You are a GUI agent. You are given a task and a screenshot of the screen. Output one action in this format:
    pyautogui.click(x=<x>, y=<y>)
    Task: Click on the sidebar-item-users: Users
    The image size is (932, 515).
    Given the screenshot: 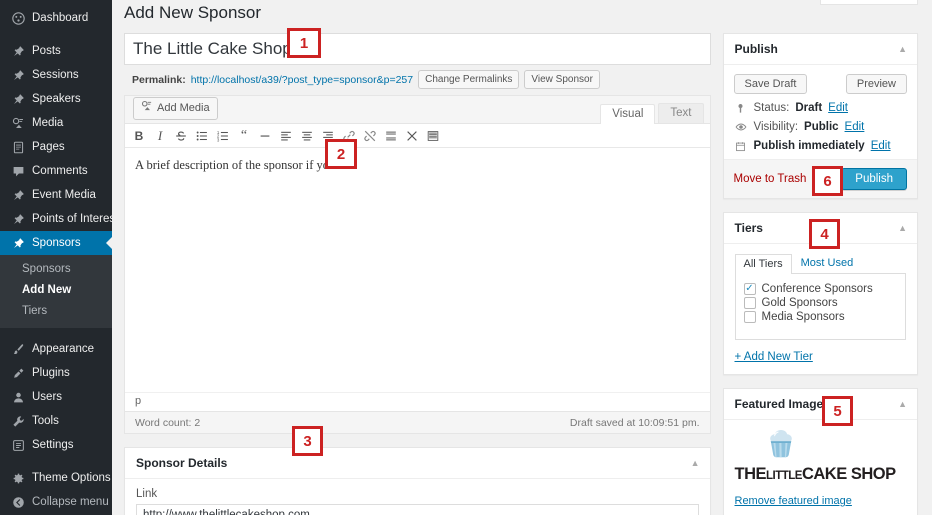 What is the action you would take?
    pyautogui.click(x=56, y=397)
    